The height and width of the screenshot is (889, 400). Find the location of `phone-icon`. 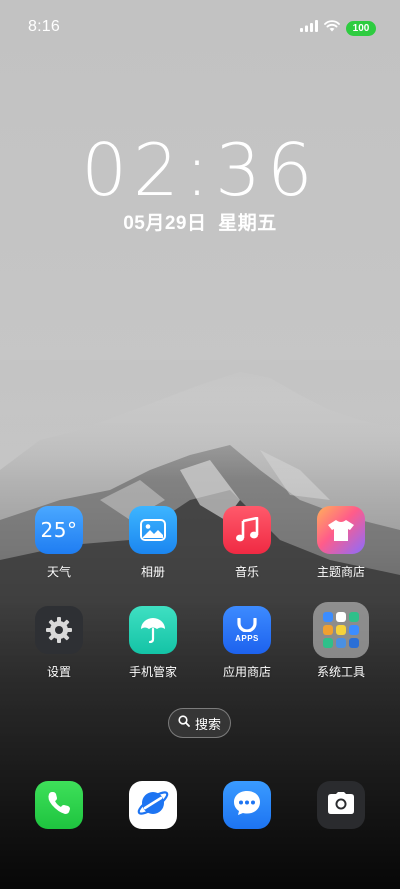

phone-icon is located at coordinates (59, 805).